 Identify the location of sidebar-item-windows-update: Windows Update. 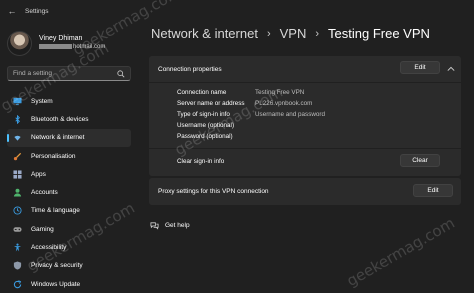
(69, 284).